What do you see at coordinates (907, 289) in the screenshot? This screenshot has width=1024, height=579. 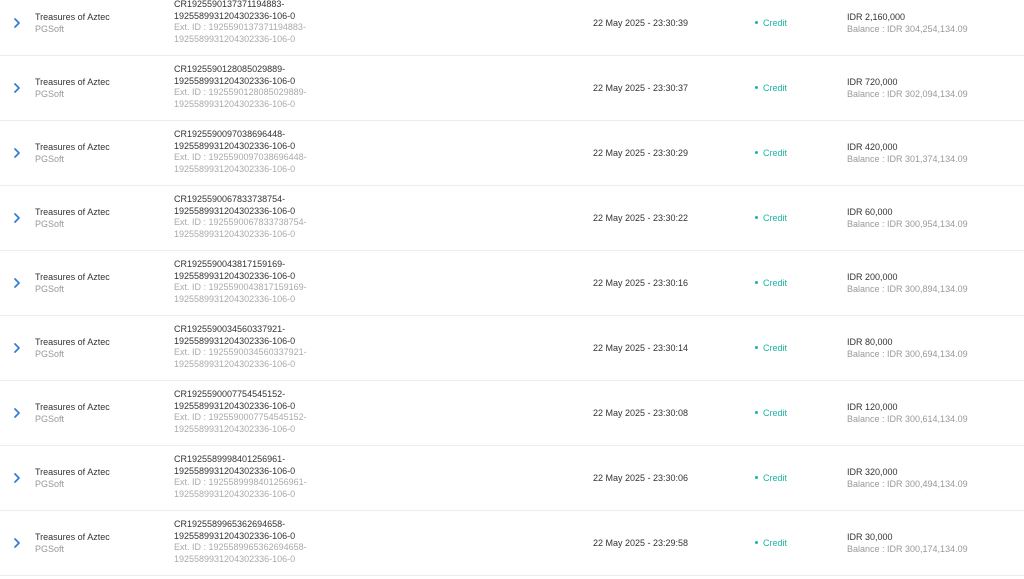 I see `balance-after: Balance : IDR 300,894,134.09` at bounding box center [907, 289].